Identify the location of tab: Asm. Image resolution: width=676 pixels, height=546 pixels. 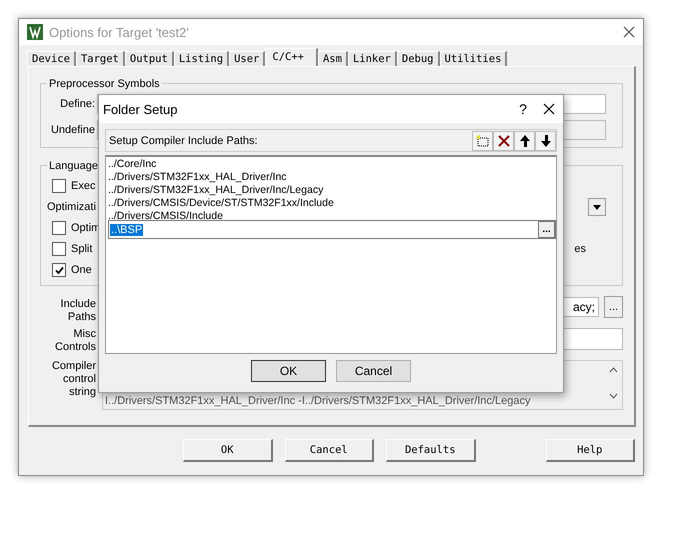
(333, 58).